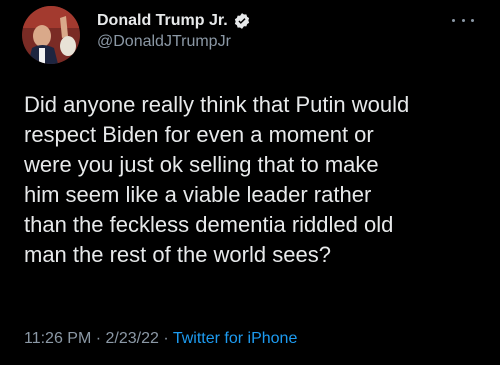 The width and height of the screenshot is (500, 365). What do you see at coordinates (235, 338) in the screenshot?
I see `tweet-source-link: Twitter for iPhone` at bounding box center [235, 338].